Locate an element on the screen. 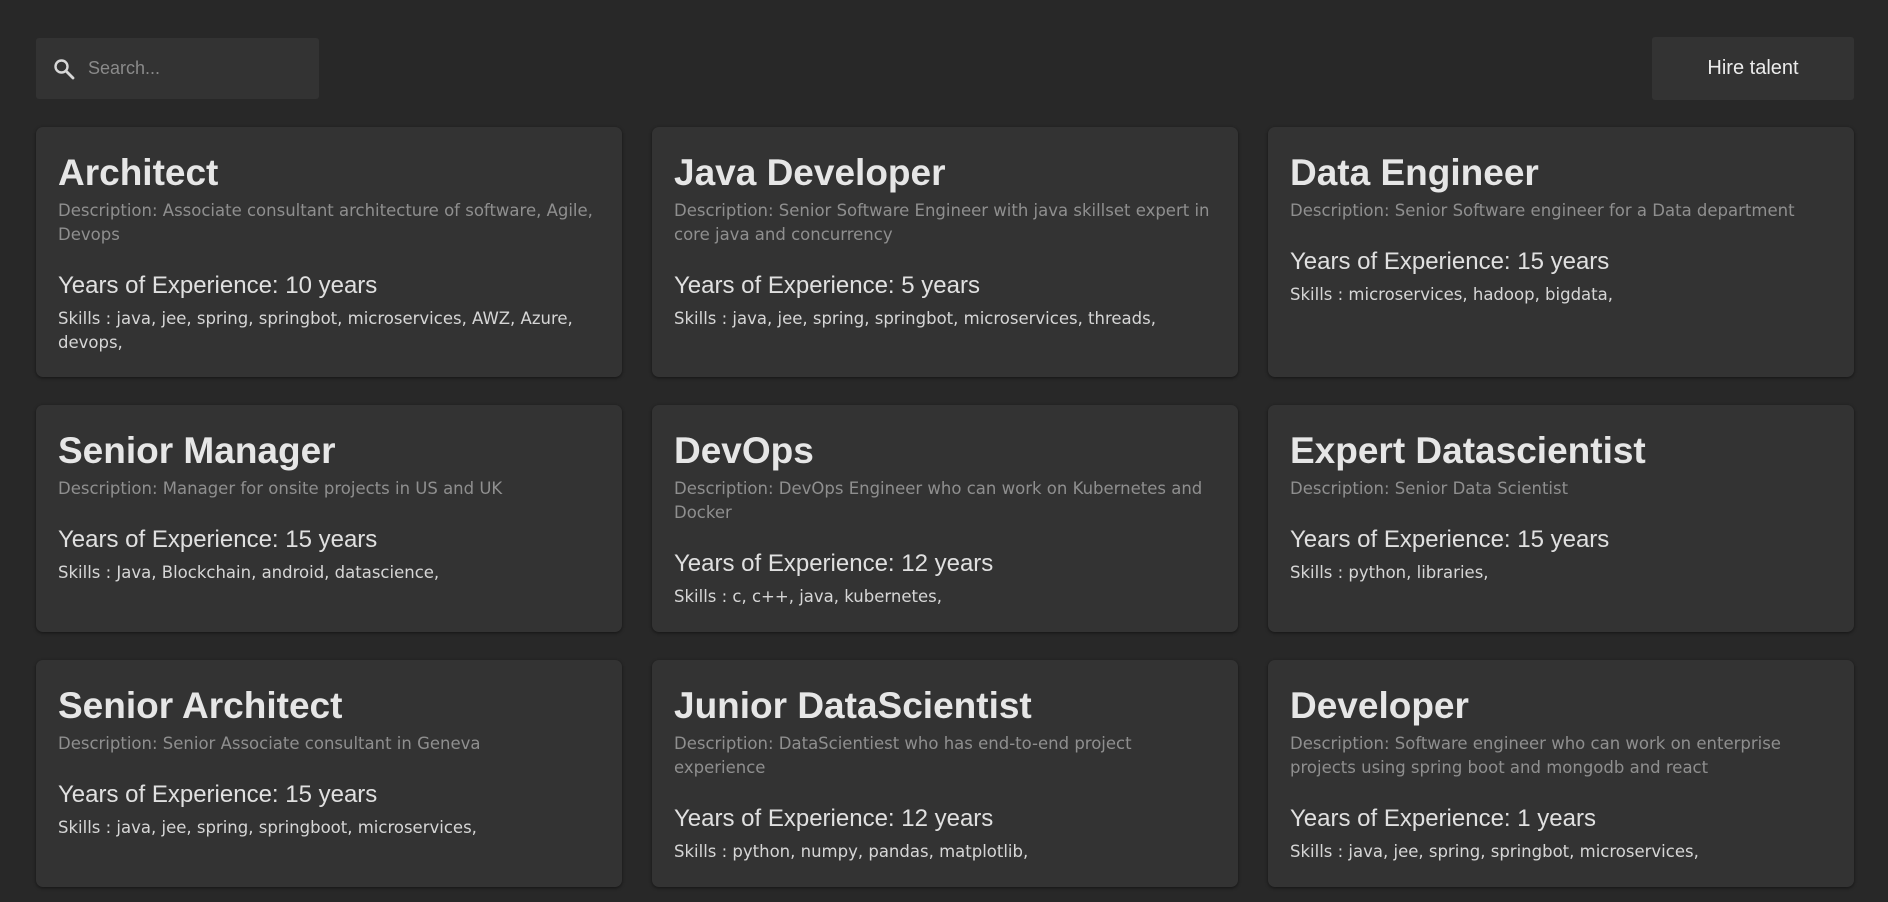  card-title: Senior Manager is located at coordinates (197, 450).